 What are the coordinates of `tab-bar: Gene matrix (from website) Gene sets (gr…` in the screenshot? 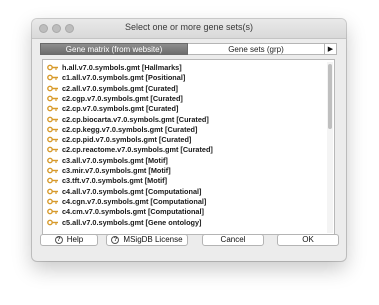 It's located at (188, 49).